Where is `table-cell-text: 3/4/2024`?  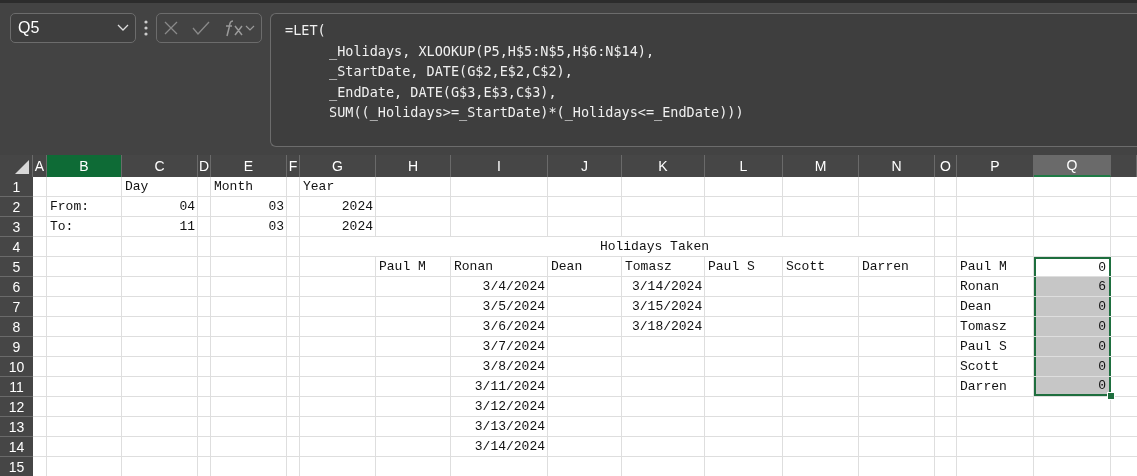
table-cell-text: 3/4/2024 is located at coordinates (513, 287).